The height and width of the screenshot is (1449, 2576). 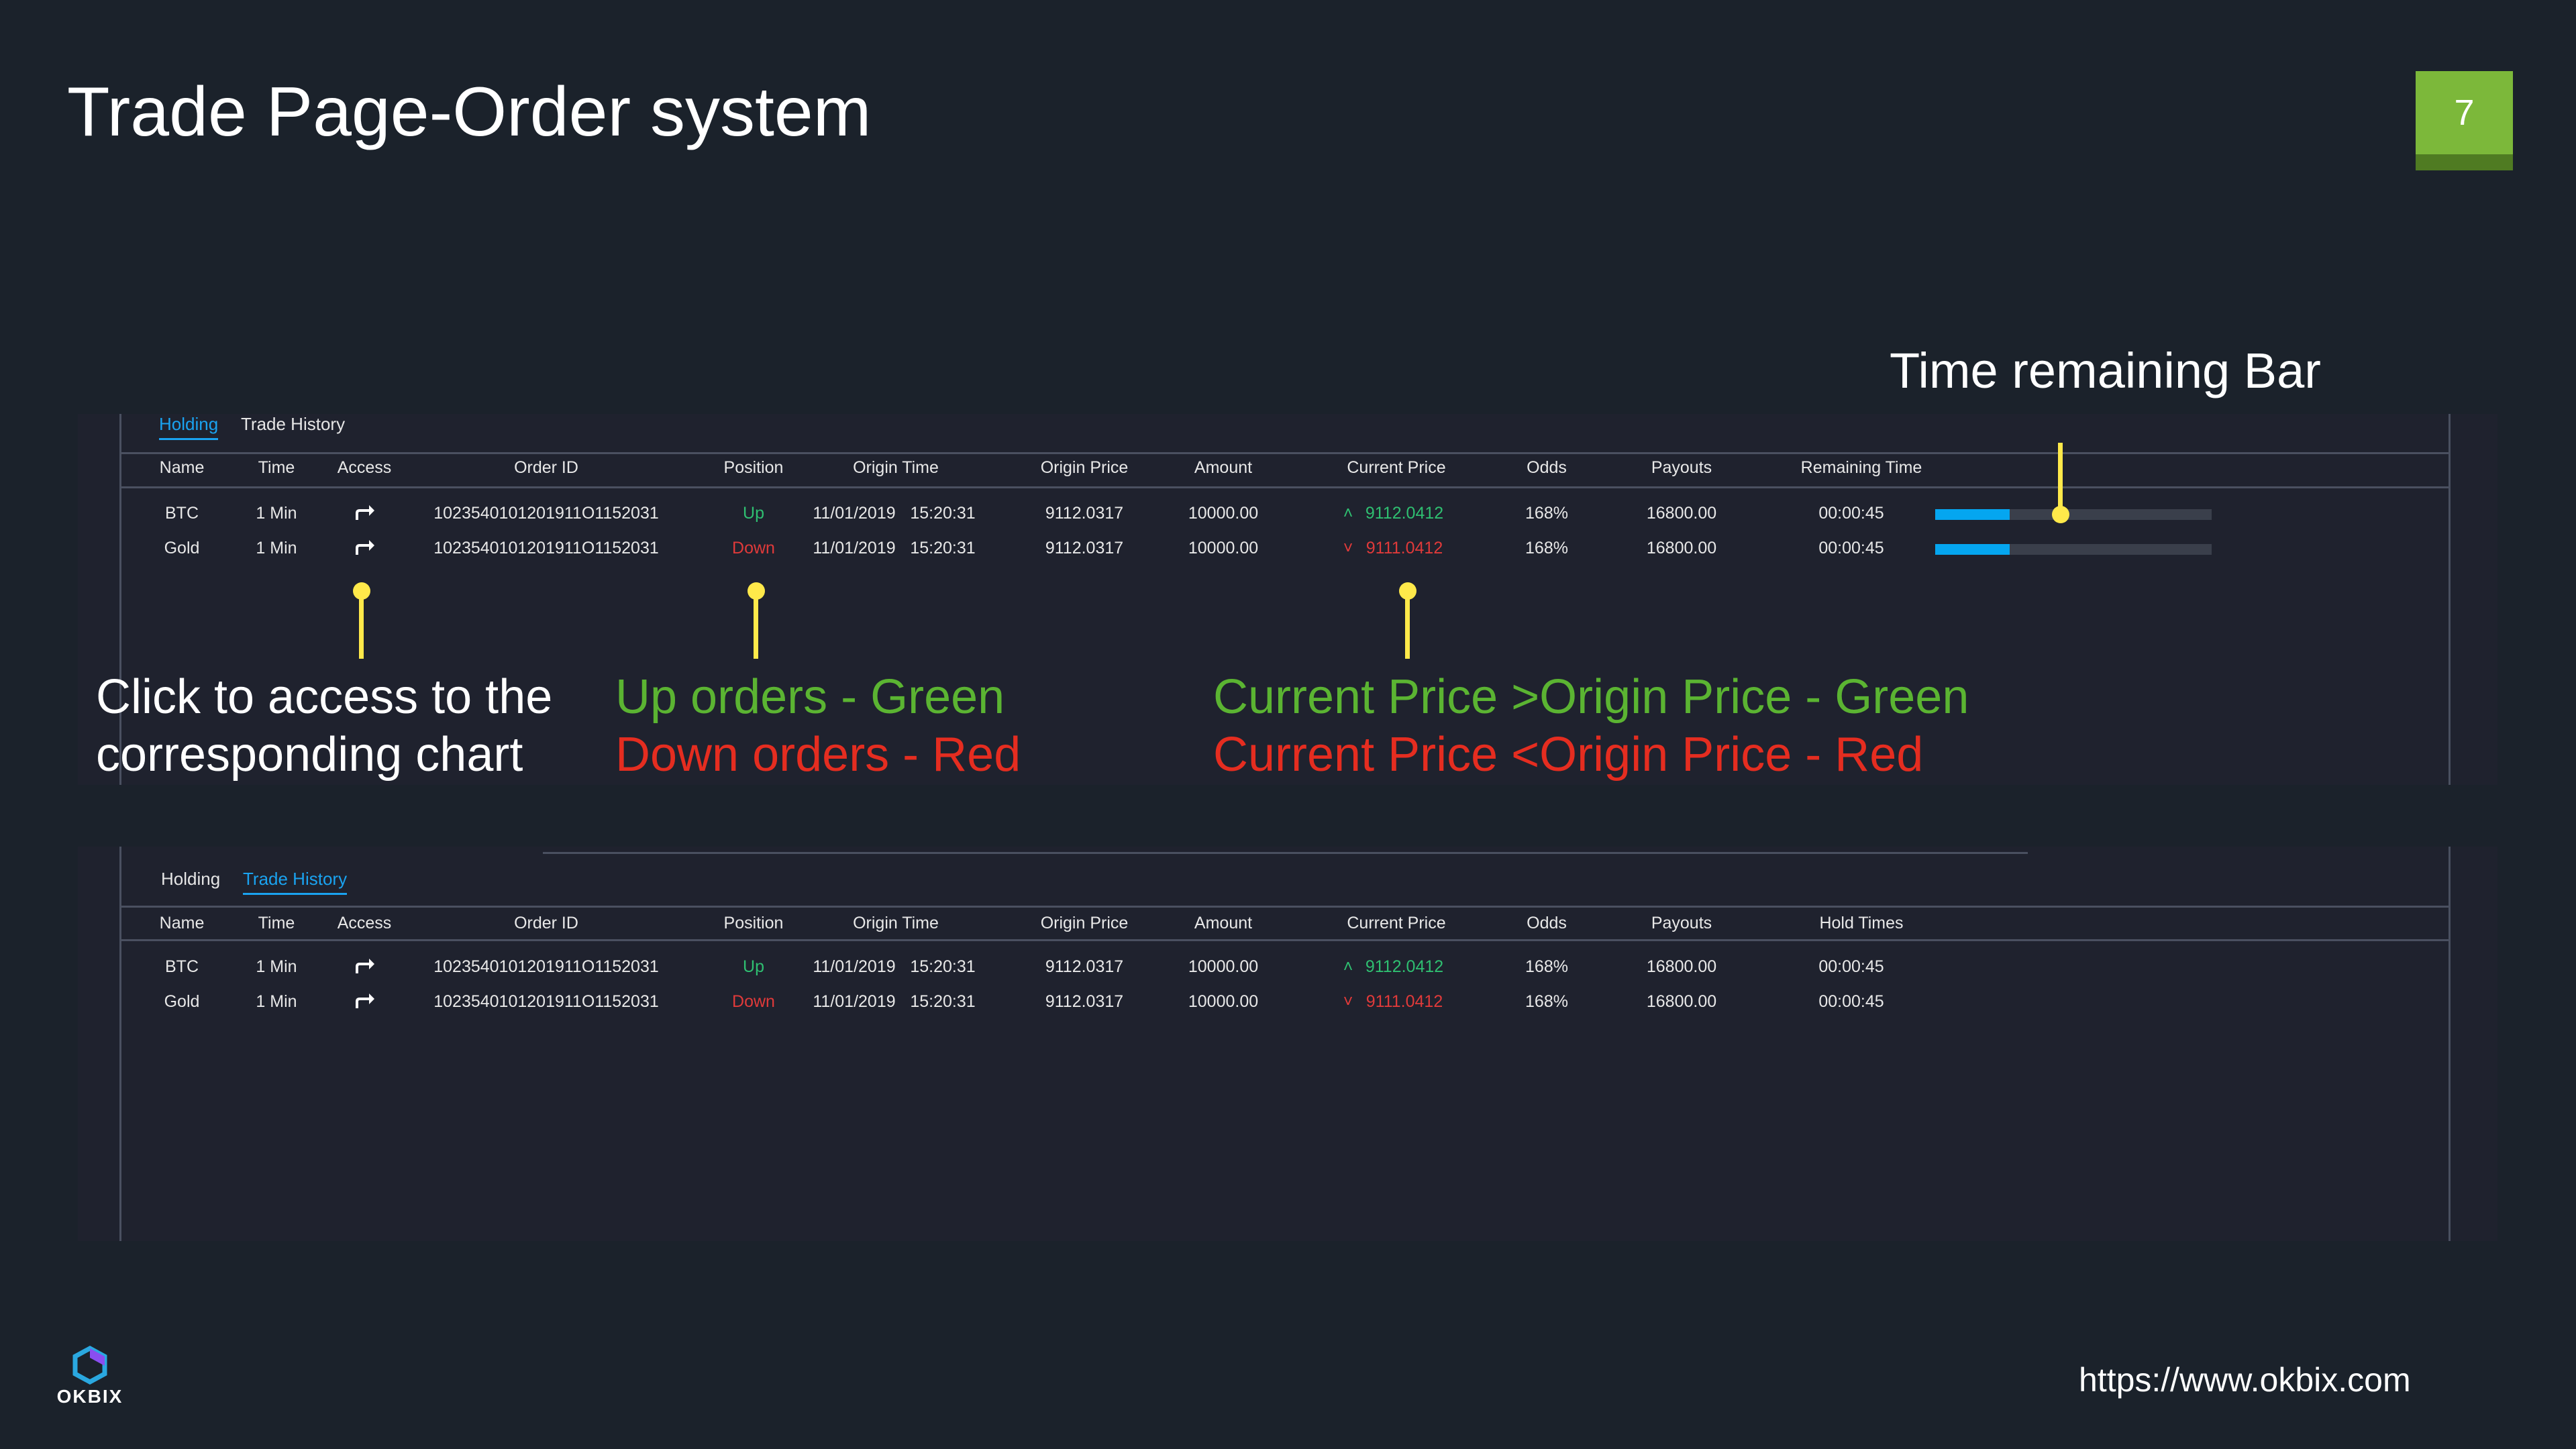 What do you see at coordinates (1407, 624) in the screenshot?
I see `callout-line-price` at bounding box center [1407, 624].